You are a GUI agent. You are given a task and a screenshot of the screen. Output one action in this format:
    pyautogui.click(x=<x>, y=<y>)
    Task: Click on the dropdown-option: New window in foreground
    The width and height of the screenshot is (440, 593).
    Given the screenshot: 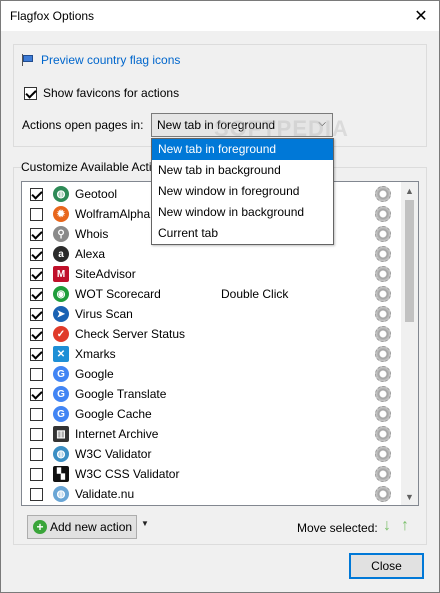 What is the action you would take?
    pyautogui.click(x=242, y=191)
    